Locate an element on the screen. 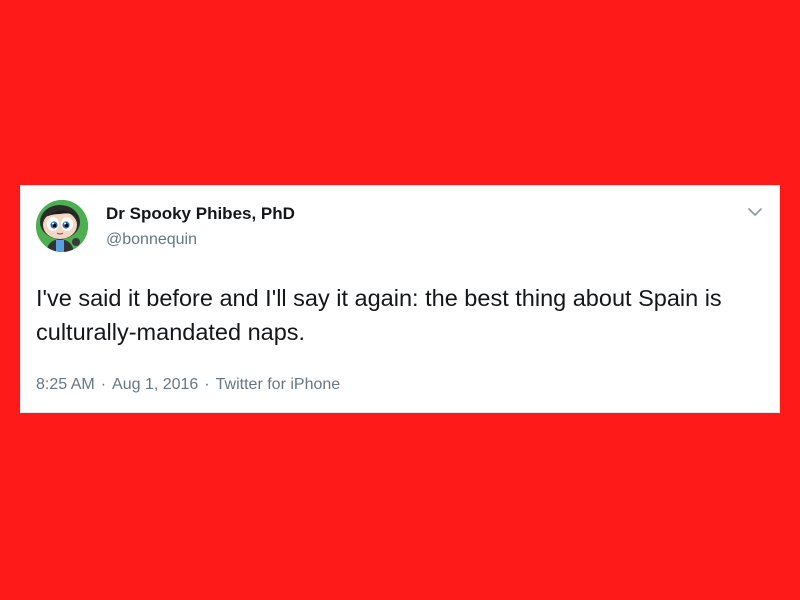 This screenshot has width=800, height=600. tweet-time: 8:25 AM is located at coordinates (65, 384).